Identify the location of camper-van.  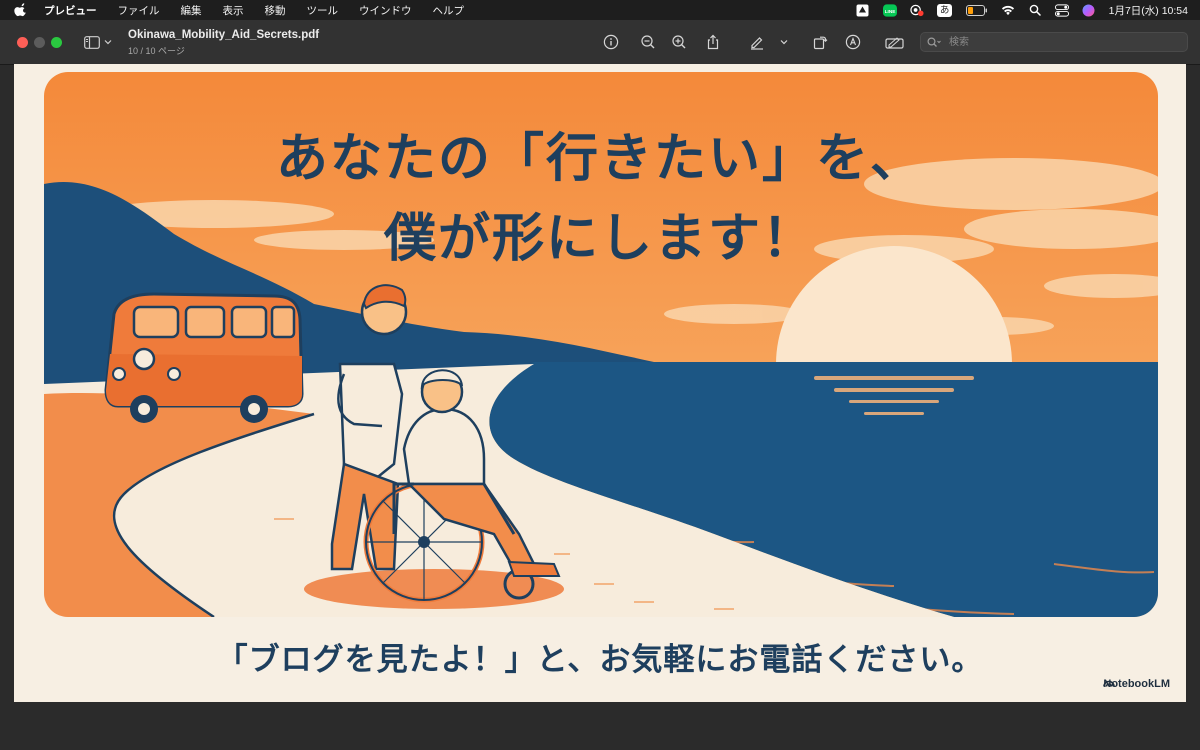
(204, 357).